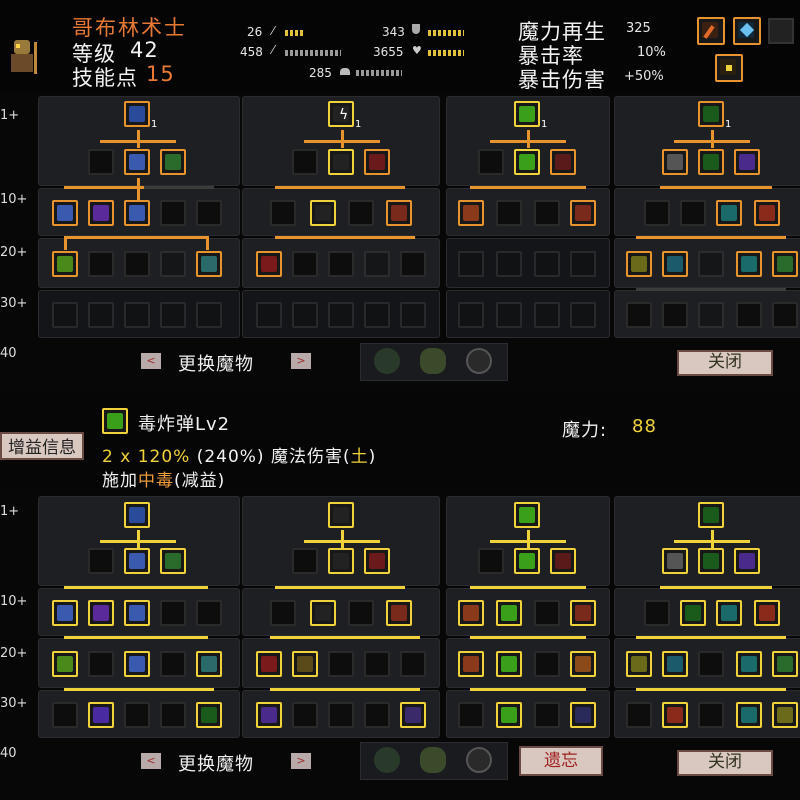 This screenshot has width=800, height=800. What do you see at coordinates (781, 31) in the screenshot?
I see `equip-slot-empty` at bounding box center [781, 31].